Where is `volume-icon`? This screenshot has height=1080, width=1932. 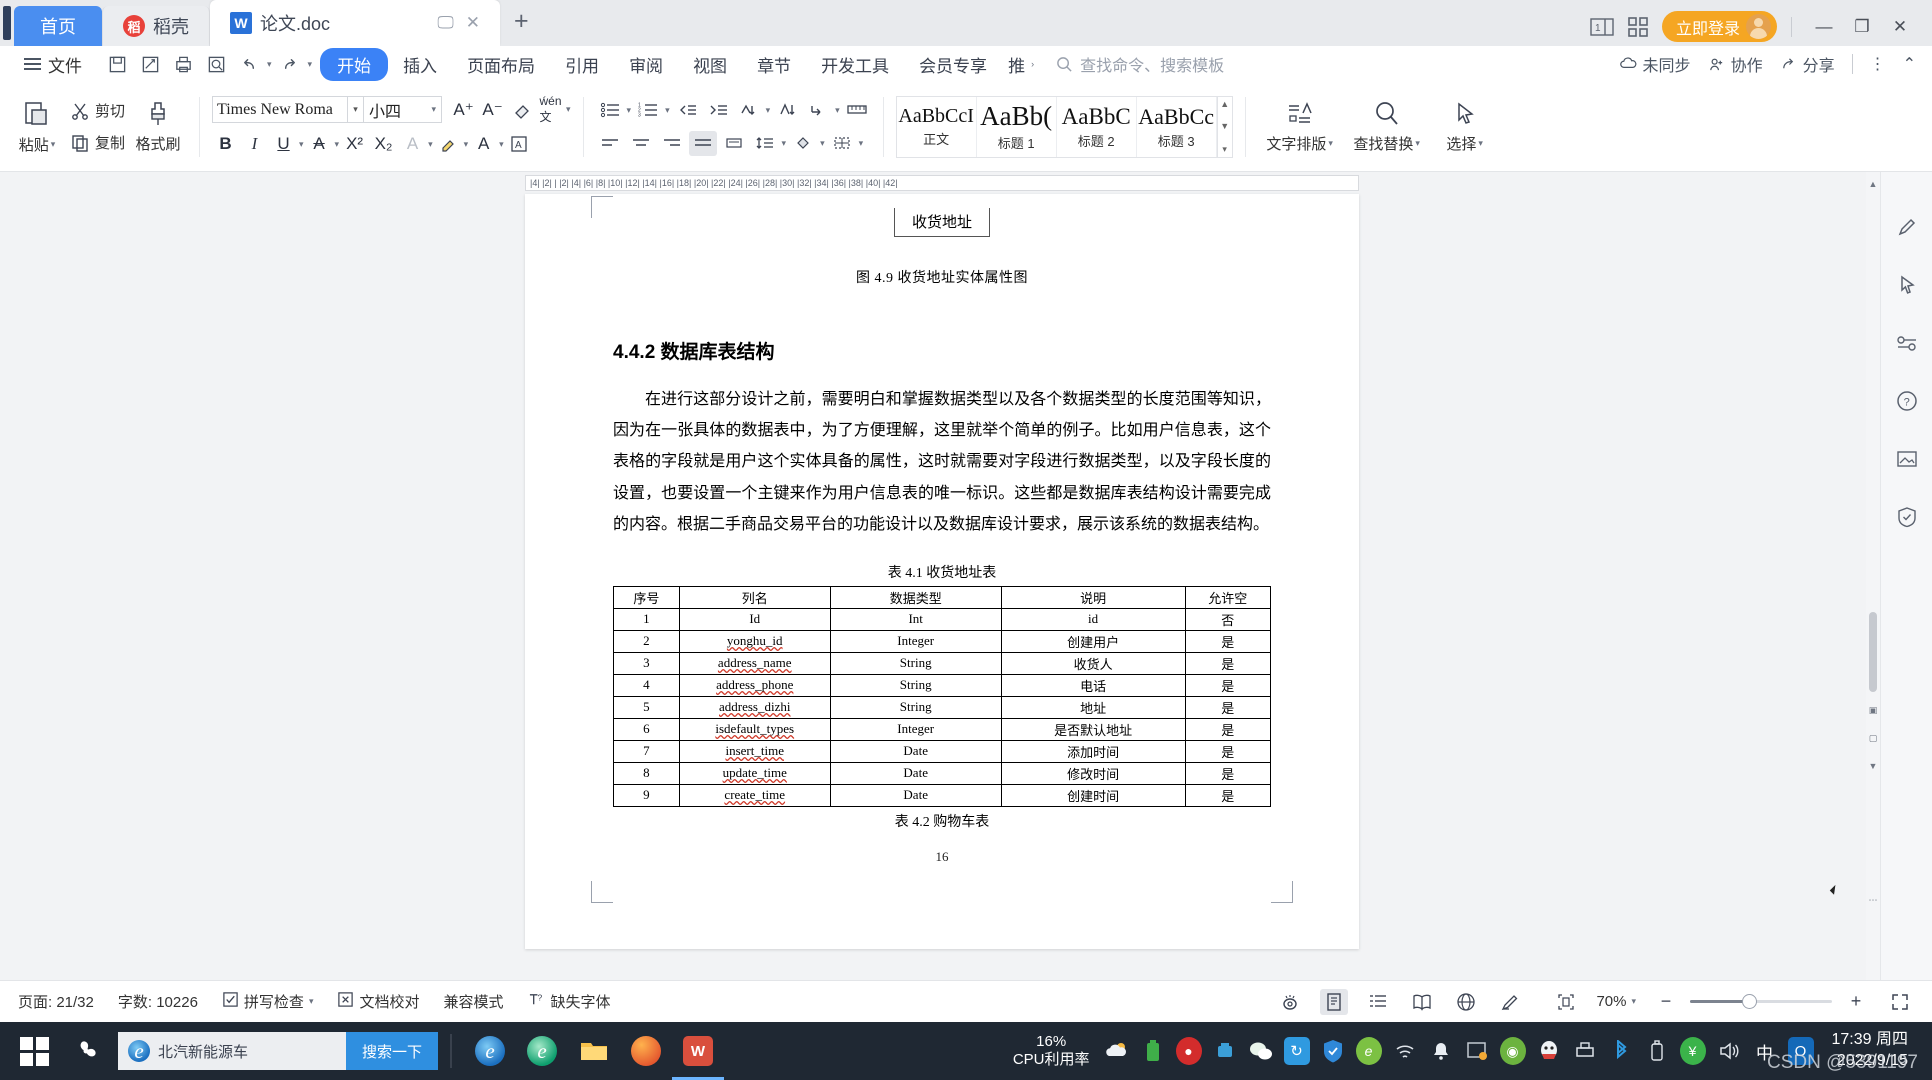
volume-icon is located at coordinates (1729, 1051).